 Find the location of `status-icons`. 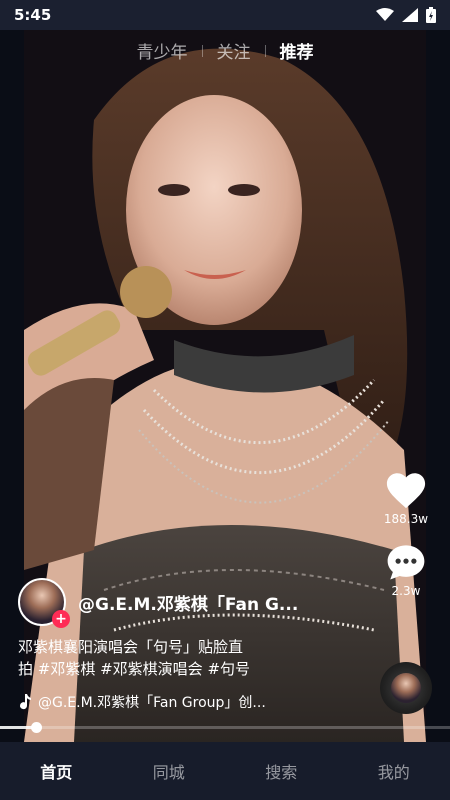

status-icons is located at coordinates (406, 15).